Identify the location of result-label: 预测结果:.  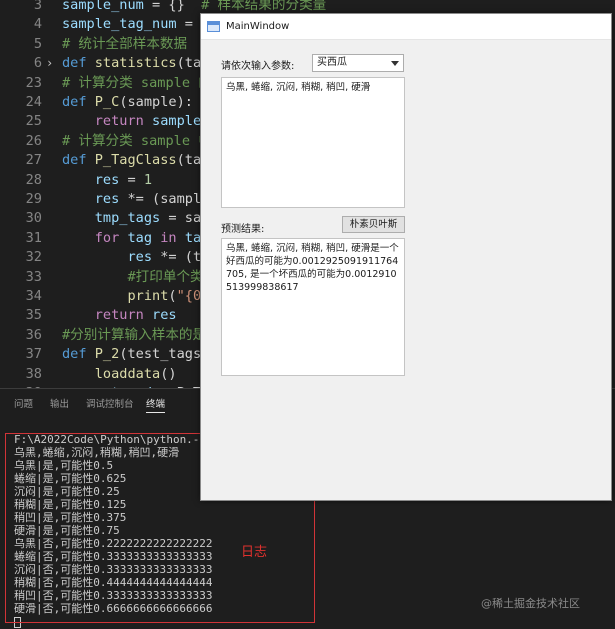
(243, 229).